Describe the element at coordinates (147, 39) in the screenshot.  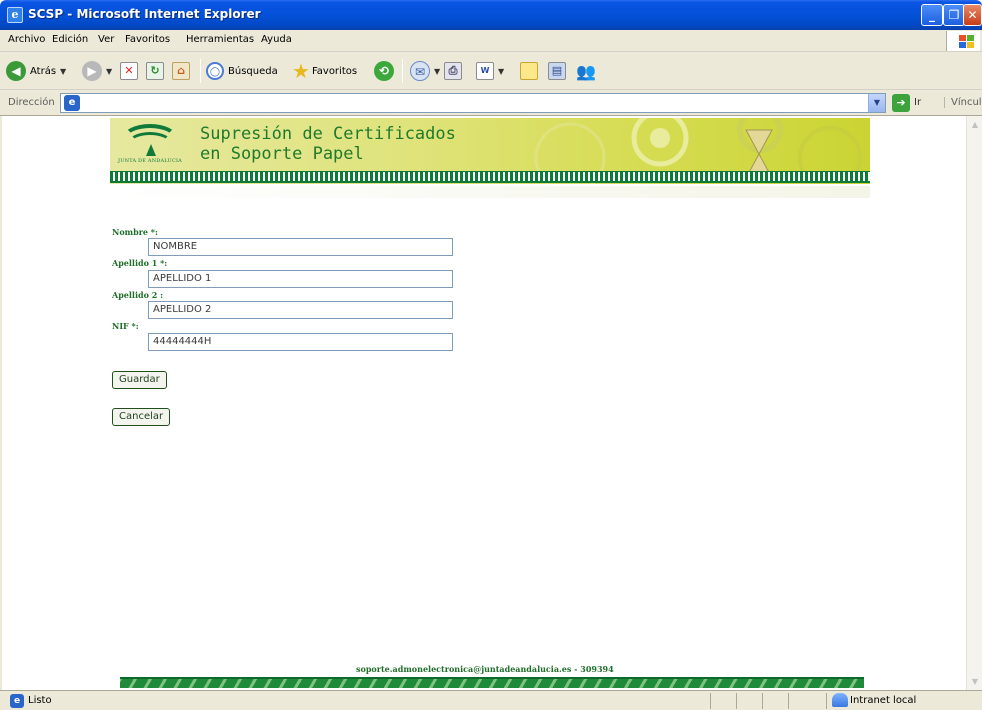
I see `menu-favoritos: Favoritos` at that location.